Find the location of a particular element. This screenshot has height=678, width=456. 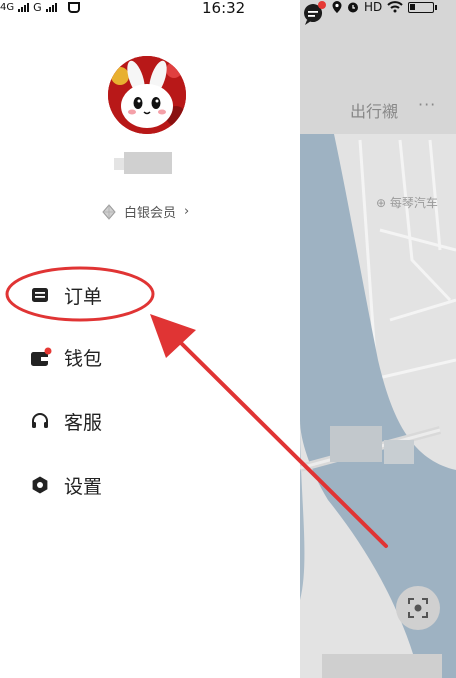

menu-item-customer-service: 客服 is located at coordinates (66, 421).